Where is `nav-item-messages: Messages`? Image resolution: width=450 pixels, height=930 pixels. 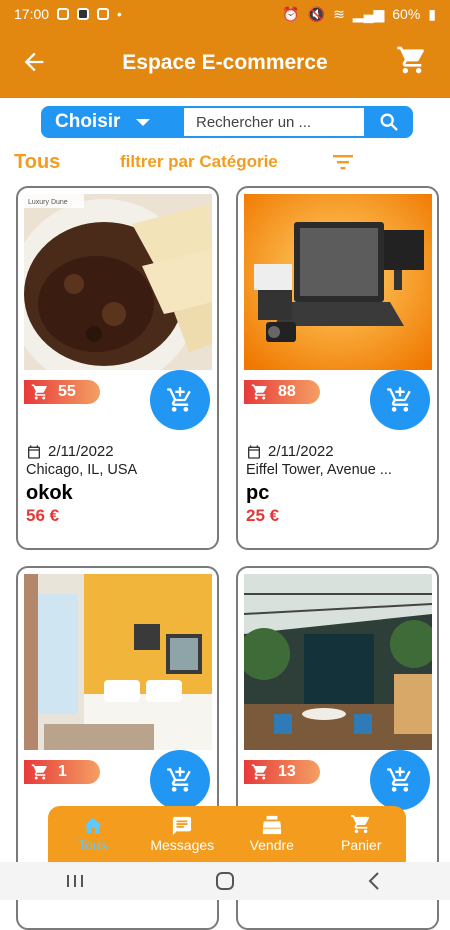 nav-item-messages: Messages is located at coordinates (183, 834).